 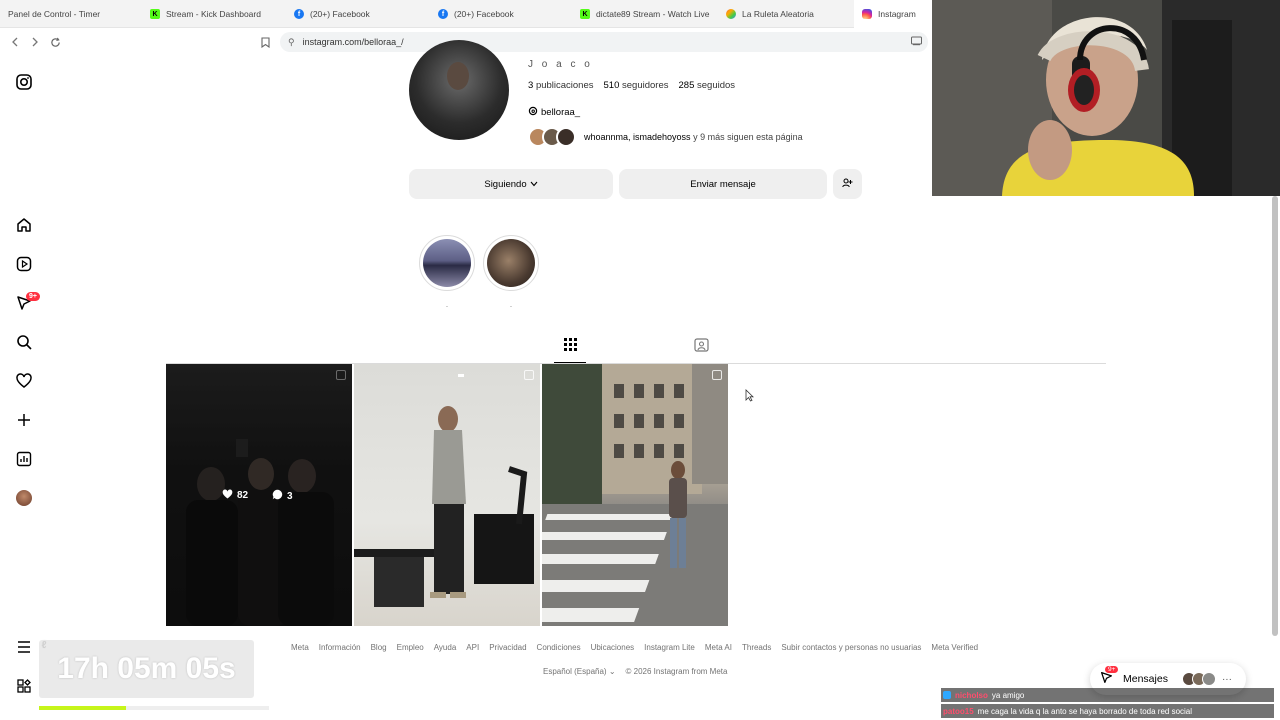 I want to click on likes-count: 82, so click(x=235, y=495).